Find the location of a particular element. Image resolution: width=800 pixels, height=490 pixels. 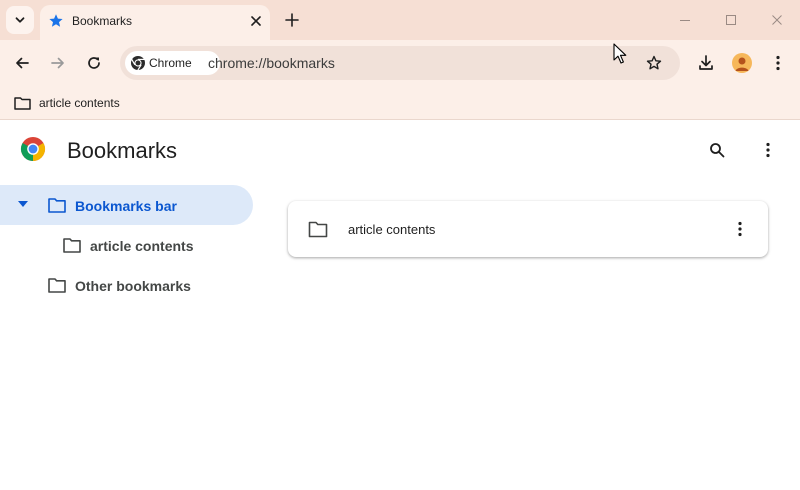

chevron-down-icon is located at coordinates (20, 20).